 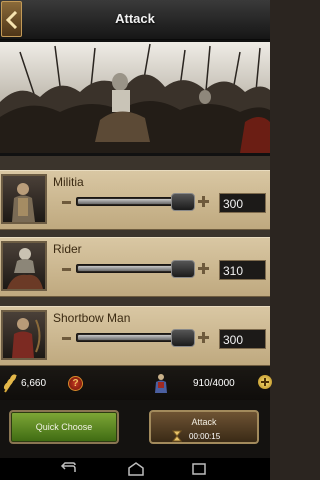 I want to click on quick-choose-button: Quick Choose, so click(x=64, y=427).